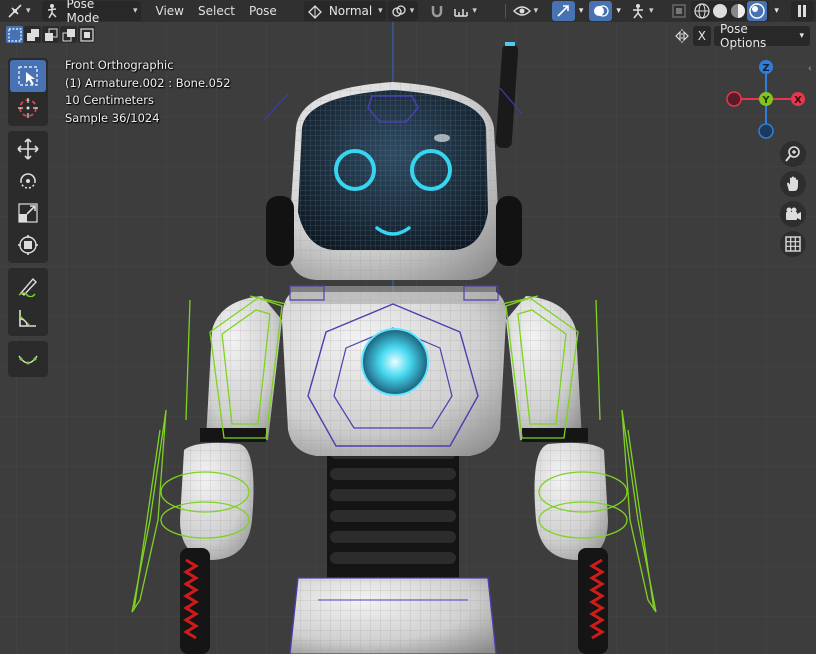 The image size is (816, 654). Describe the element at coordinates (766, 131) in the screenshot. I see `gizmo-z-negative` at that location.